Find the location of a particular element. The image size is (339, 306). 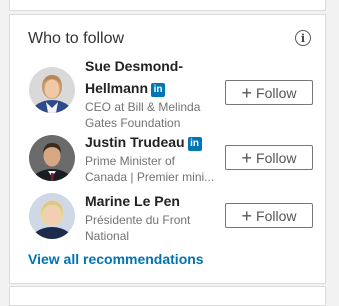

previous-card is located at coordinates (167, 5).